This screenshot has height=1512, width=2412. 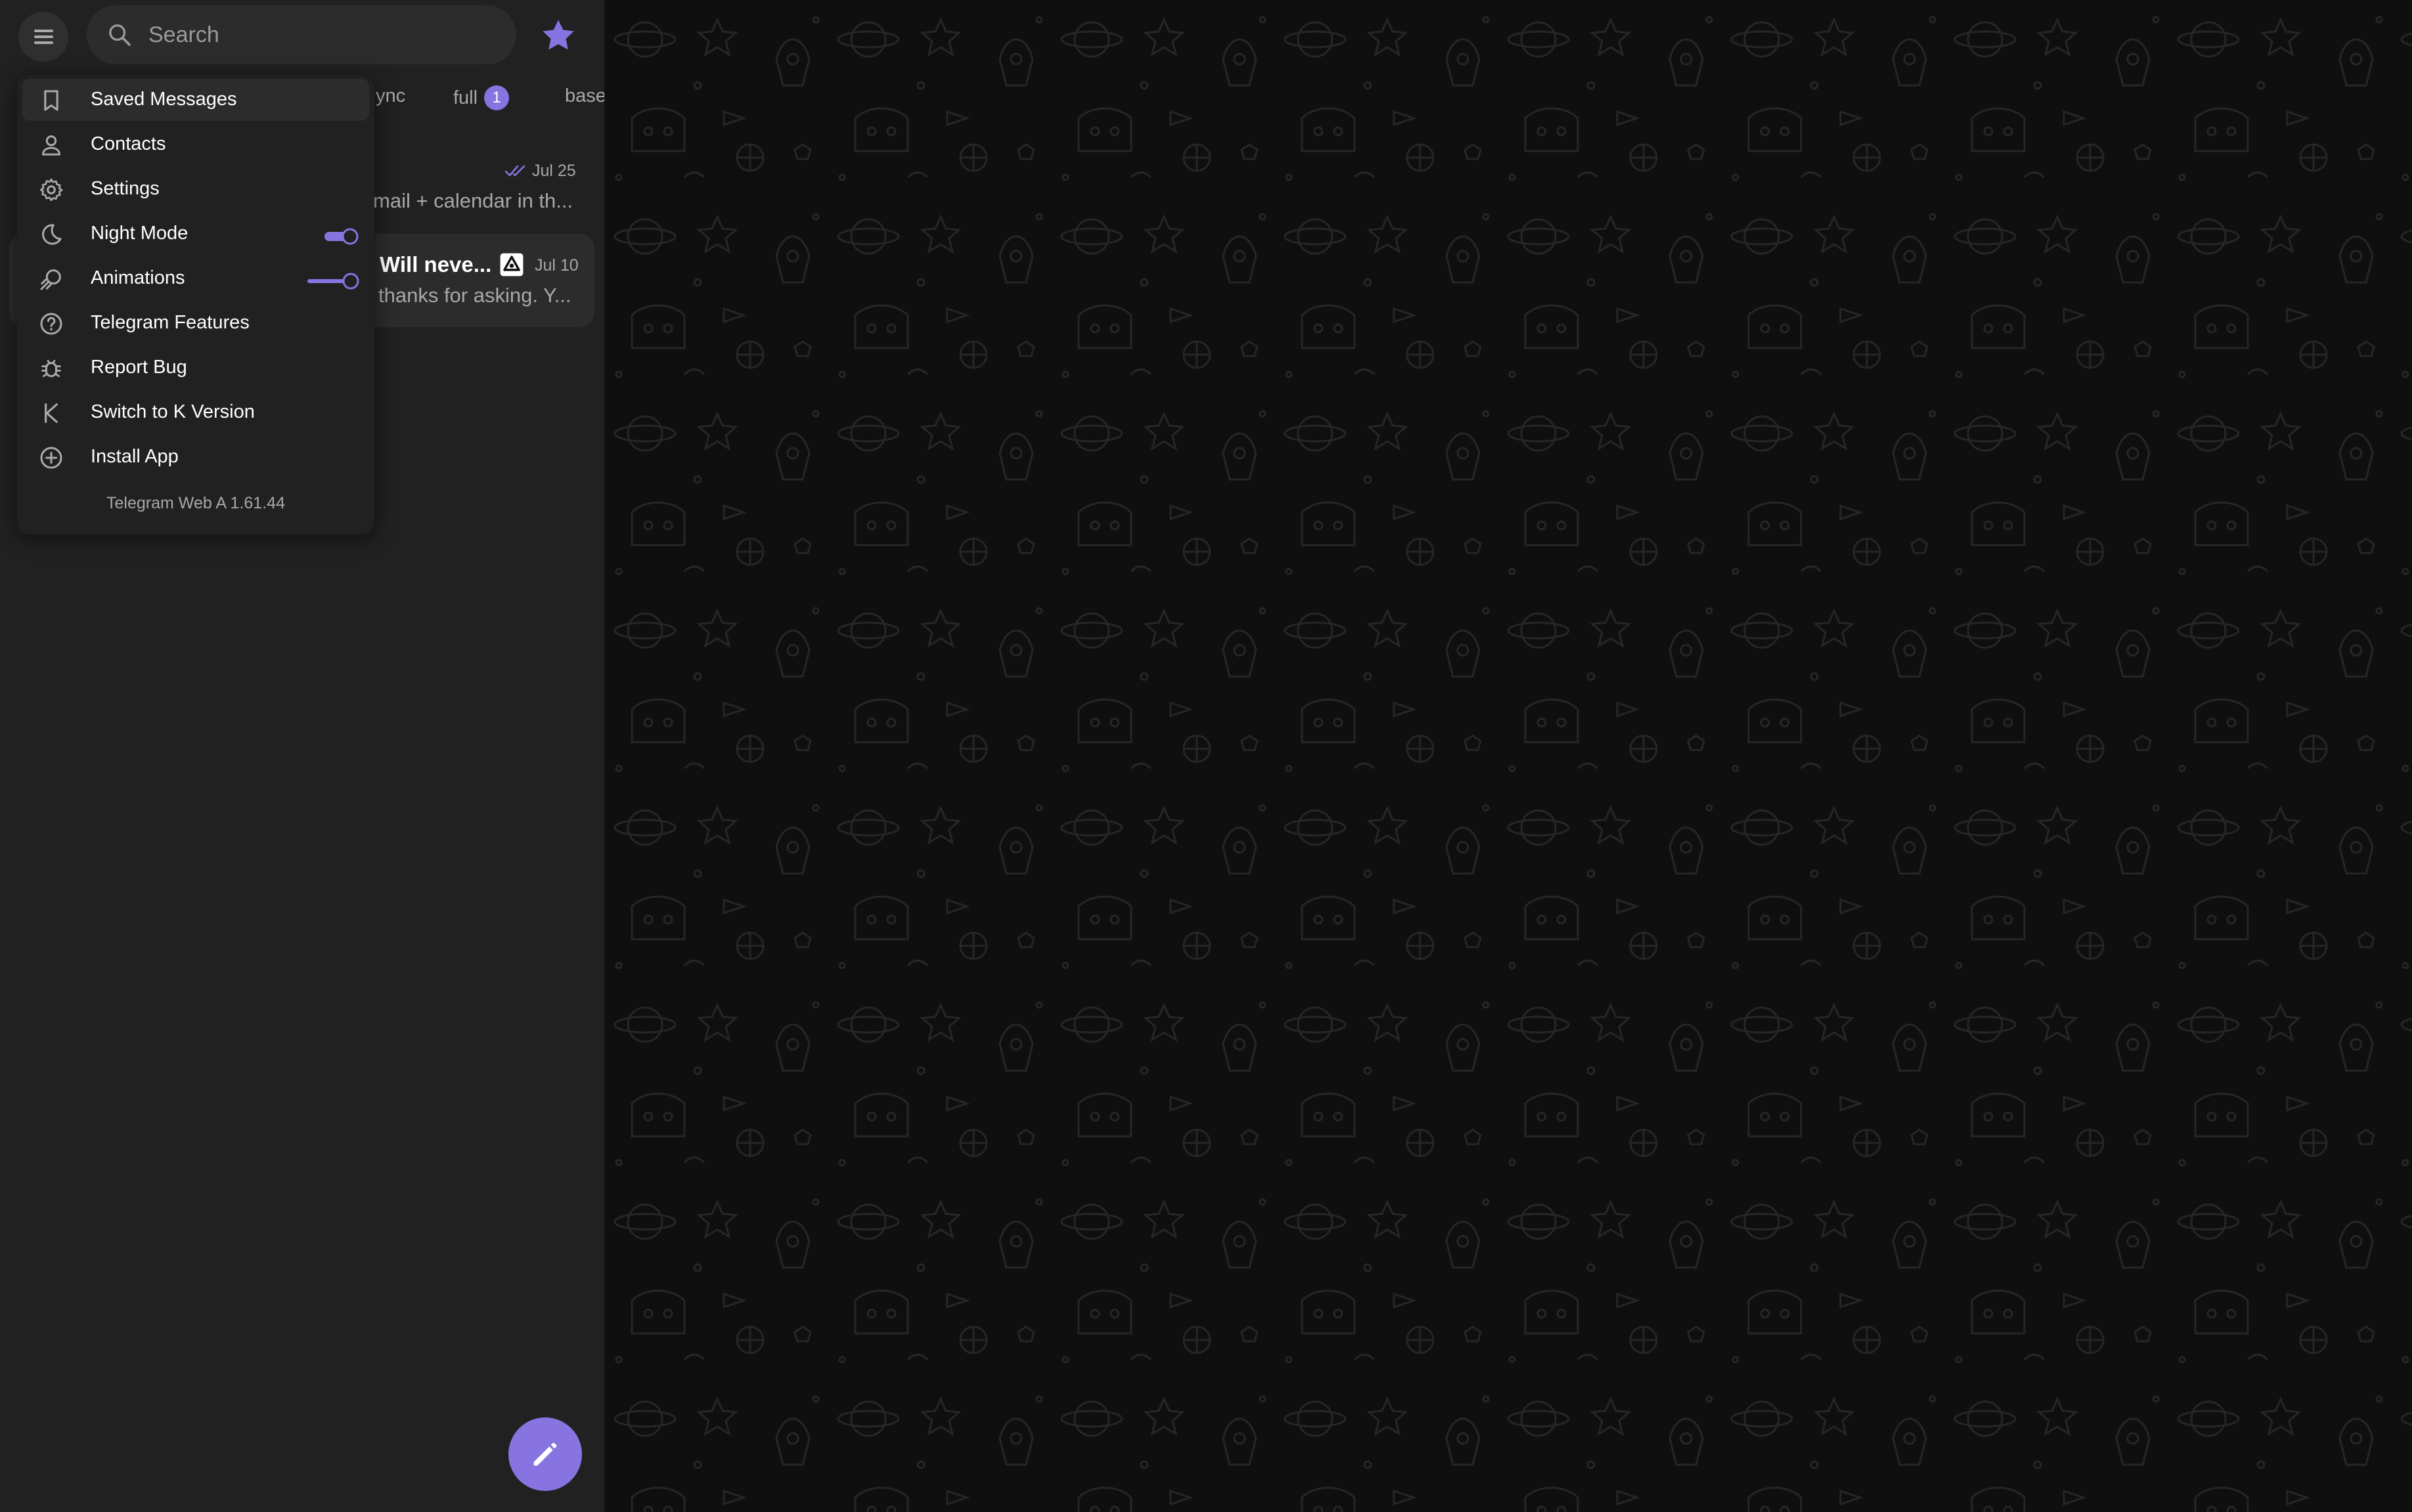 I want to click on help-icon, so click(x=51, y=324).